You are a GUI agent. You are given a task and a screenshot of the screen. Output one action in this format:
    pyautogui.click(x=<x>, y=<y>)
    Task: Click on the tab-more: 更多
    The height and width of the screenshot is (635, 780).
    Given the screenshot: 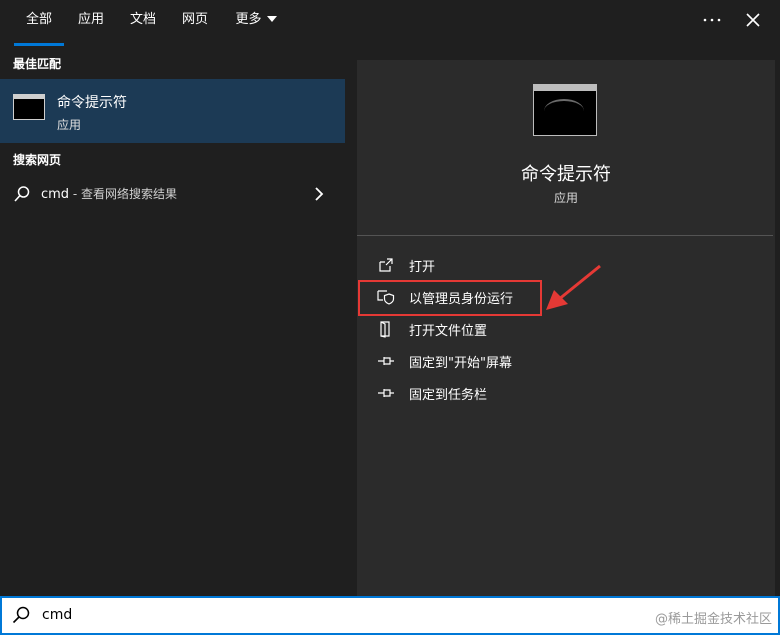 What is the action you would take?
    pyautogui.click(x=256, y=23)
    